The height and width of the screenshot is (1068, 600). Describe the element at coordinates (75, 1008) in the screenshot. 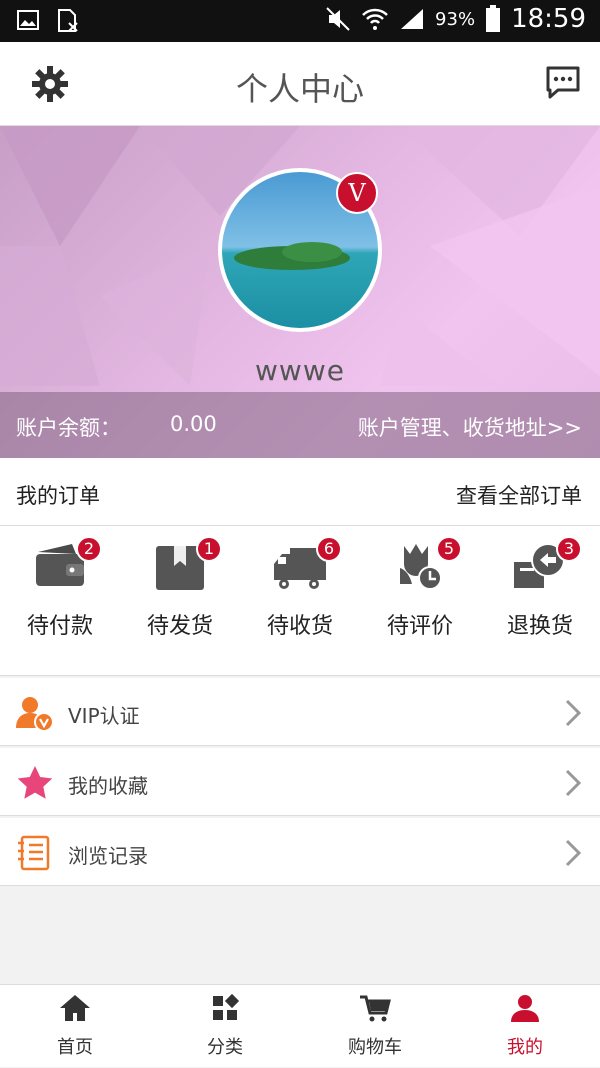

I see `home-icon` at that location.